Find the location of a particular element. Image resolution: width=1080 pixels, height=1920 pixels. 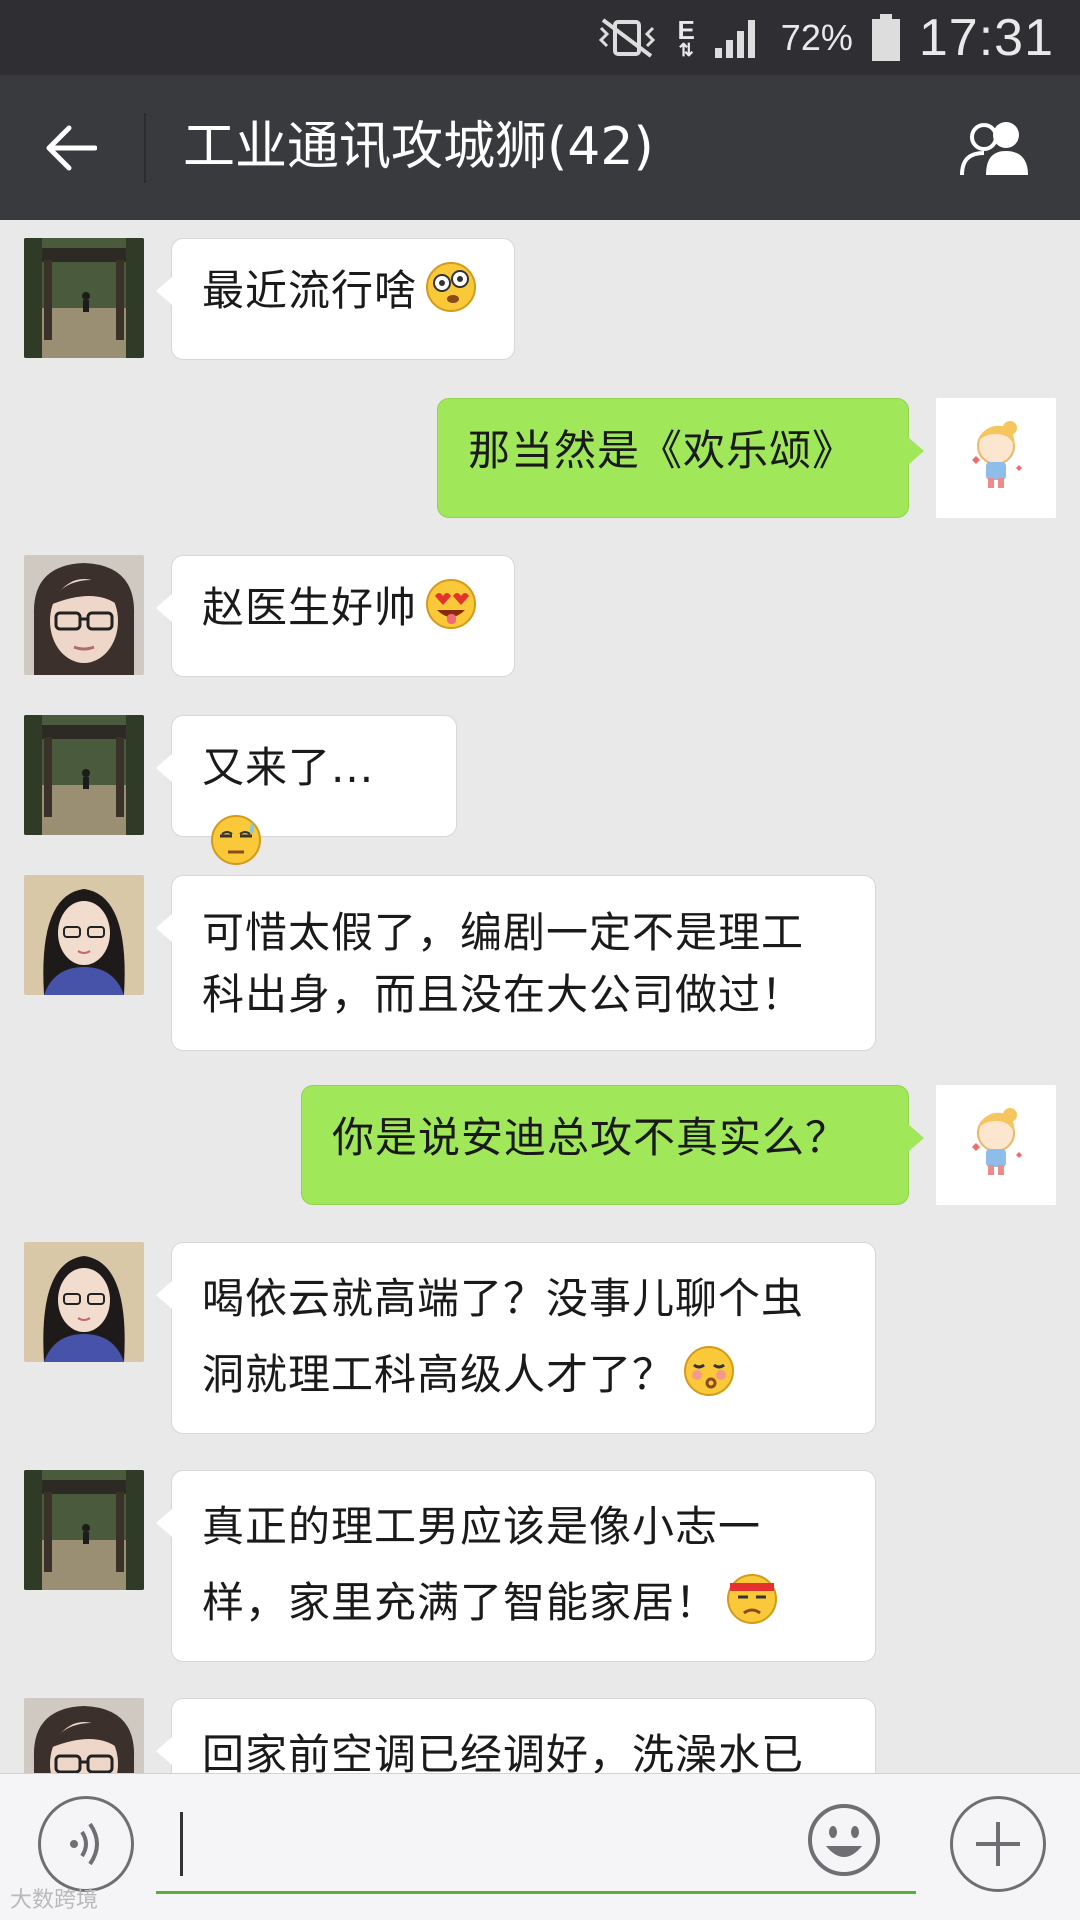

message-text: 那当然是《欢乐颂》 is located at coordinates (662, 450).